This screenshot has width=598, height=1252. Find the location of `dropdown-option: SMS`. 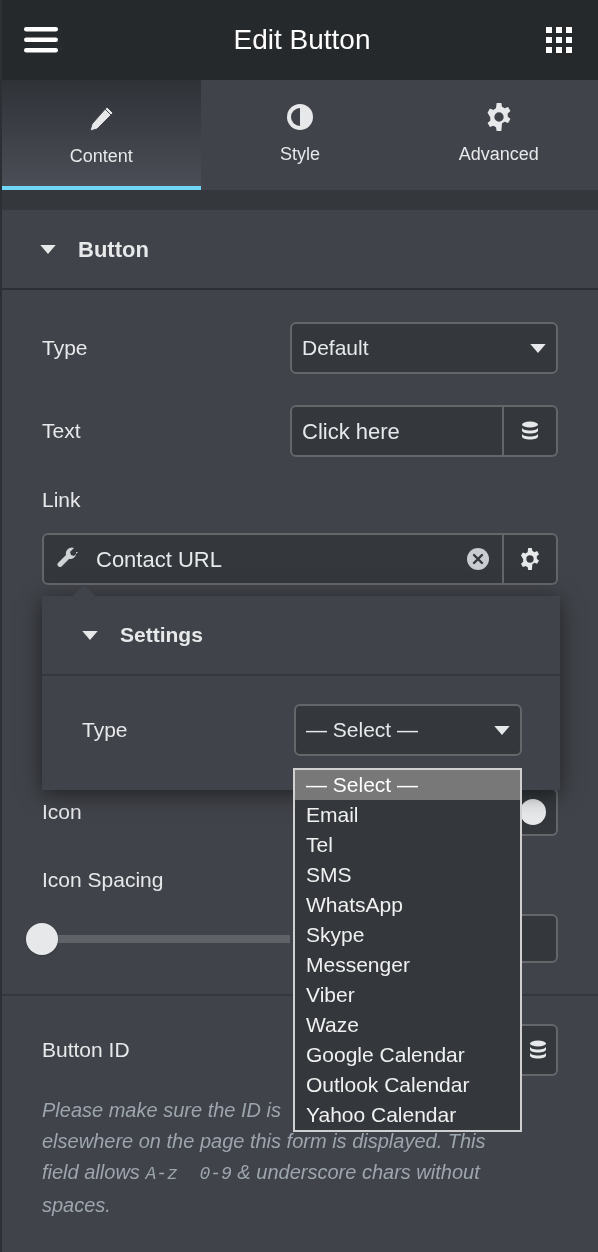

dropdown-option: SMS is located at coordinates (407, 875).